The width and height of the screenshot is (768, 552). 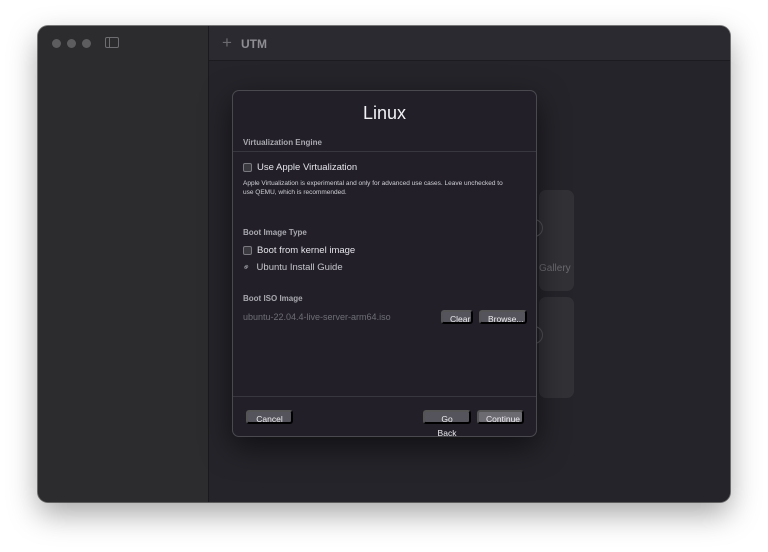 I want to click on plus-icon: +, so click(x=227, y=42).